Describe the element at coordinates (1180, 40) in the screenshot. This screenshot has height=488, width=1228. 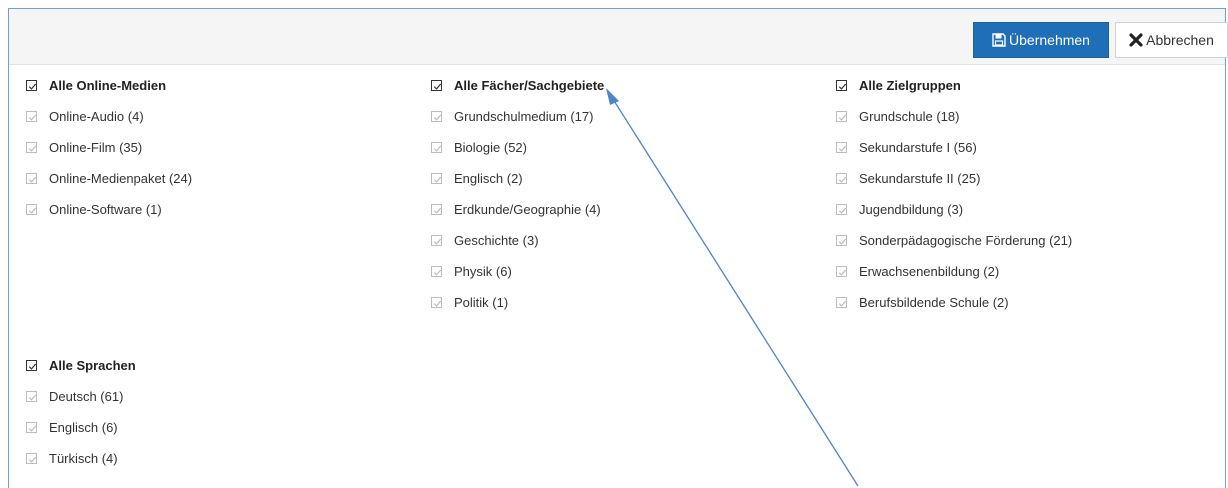
I see `cancel-button-label: Abbrechen` at that location.